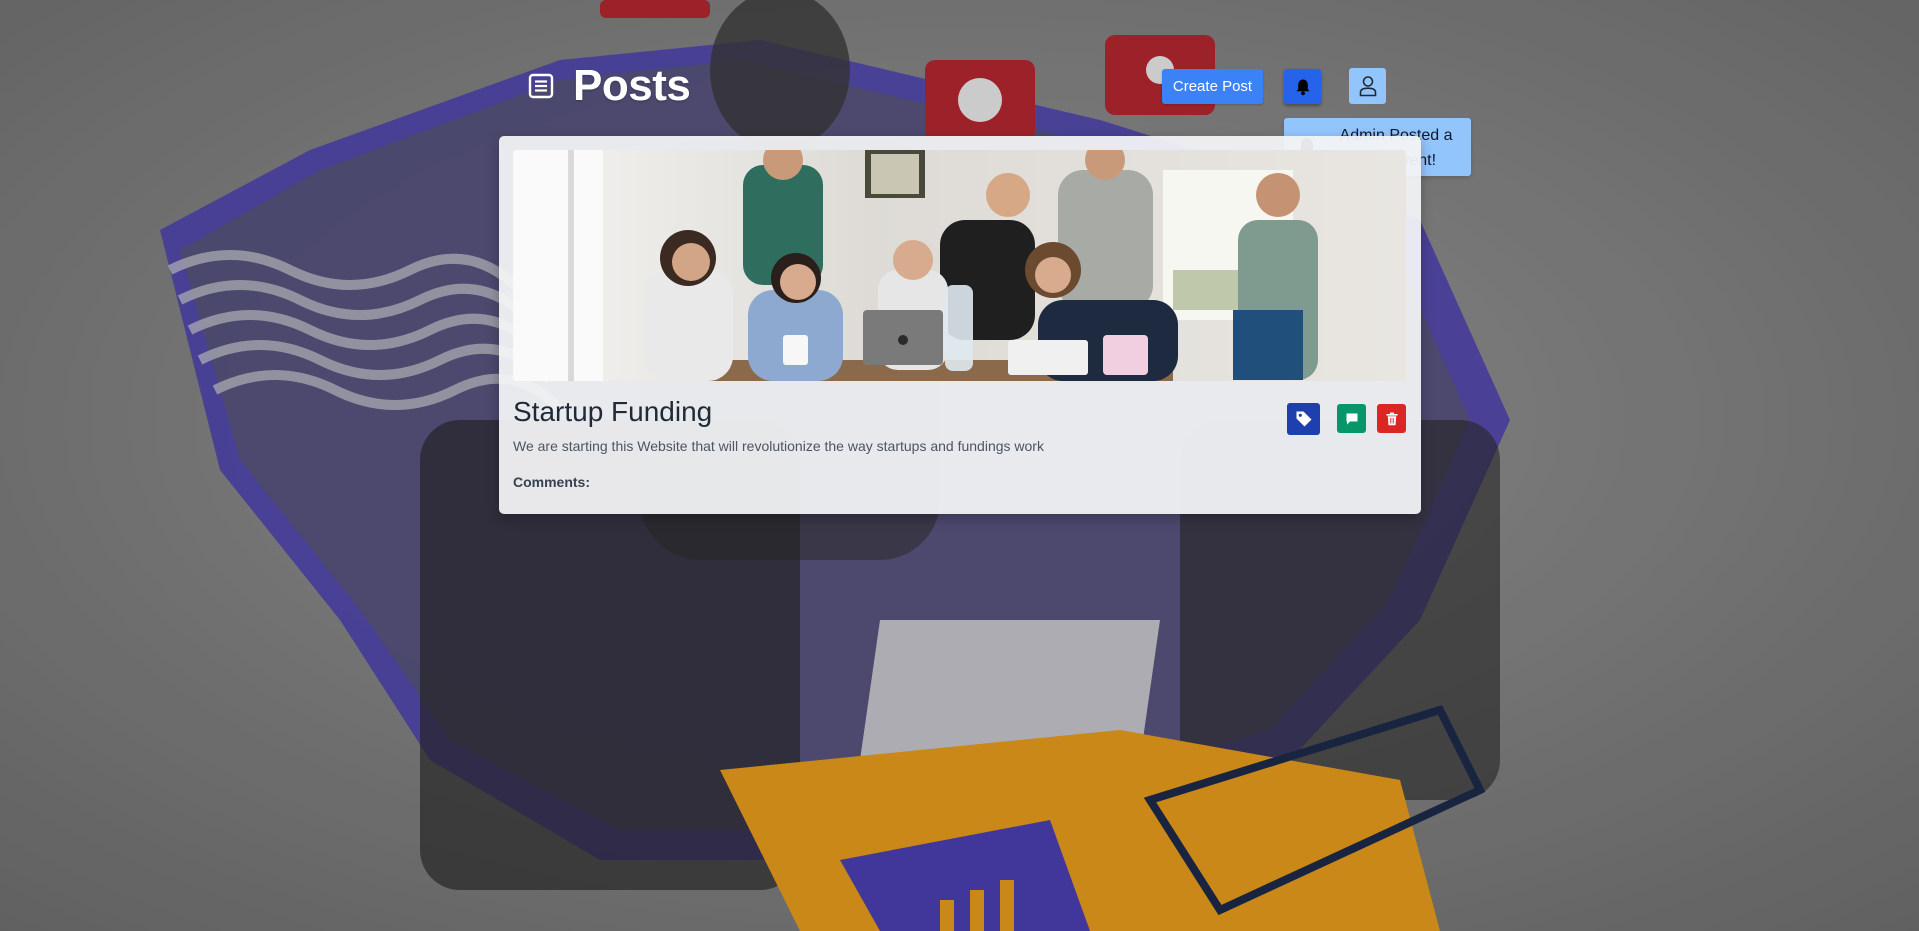  Describe the element at coordinates (1212, 86) in the screenshot. I see `create-post-button: Create Post` at that location.